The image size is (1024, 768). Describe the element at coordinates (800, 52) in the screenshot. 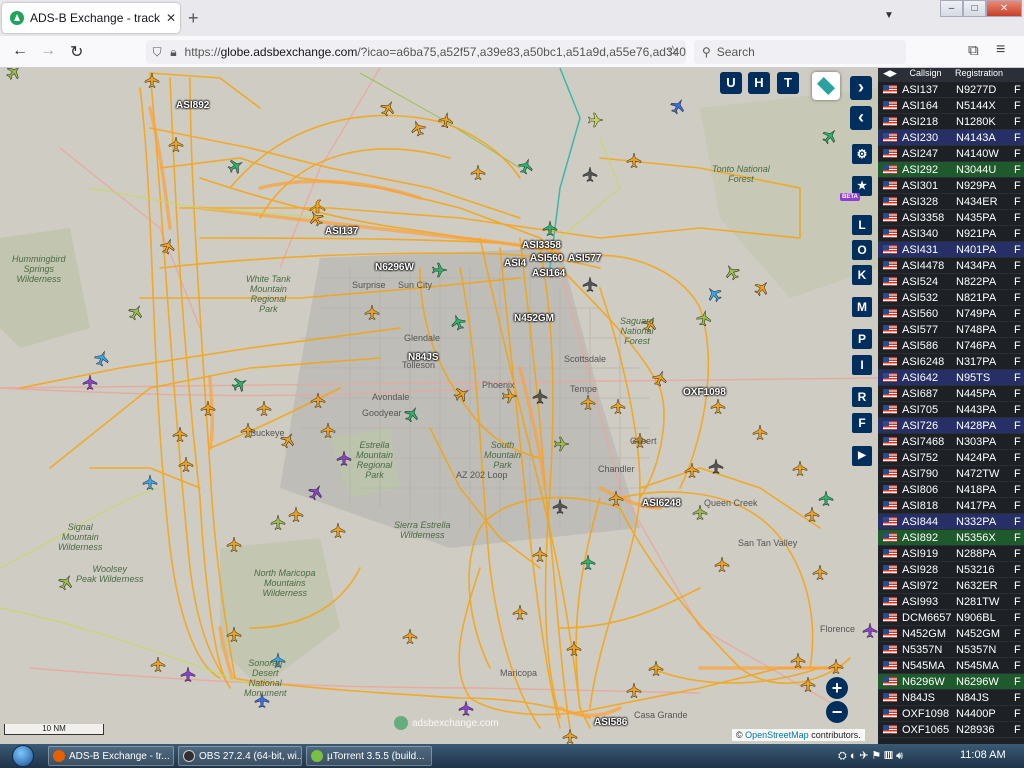

I see `search-box: ⚲ Search` at that location.